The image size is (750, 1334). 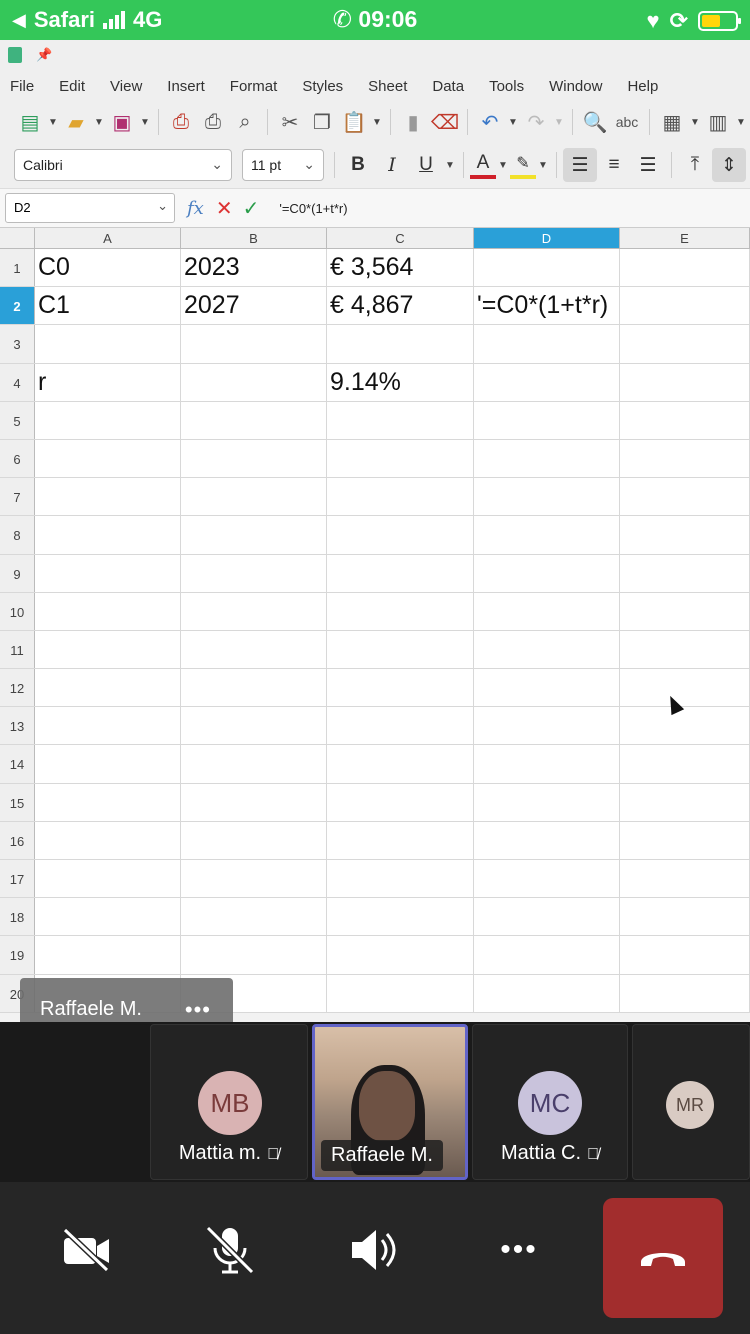 What do you see at coordinates (17, 764) in the screenshot?
I see `row-header: 14` at bounding box center [17, 764].